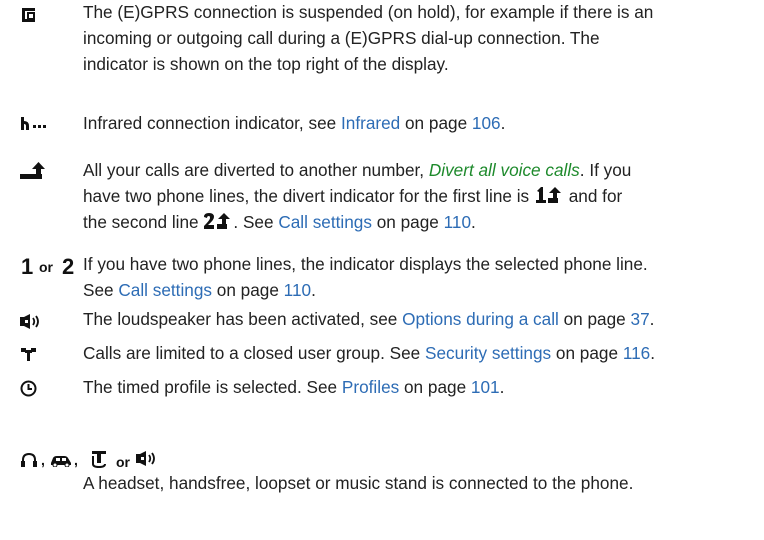  Describe the element at coordinates (504, 170) in the screenshot. I see `divert-all-voice-calls-term: Divert all voice calls` at that location.